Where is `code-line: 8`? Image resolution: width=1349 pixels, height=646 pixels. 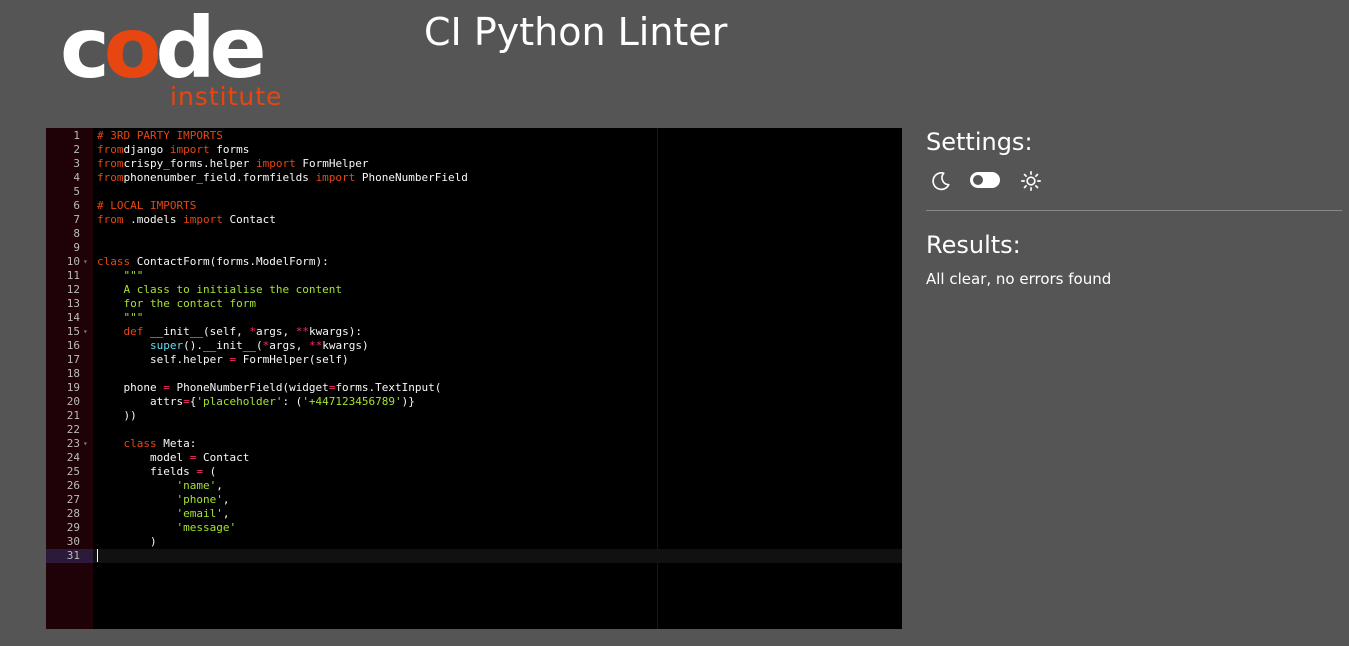
code-line: 8 is located at coordinates (474, 234).